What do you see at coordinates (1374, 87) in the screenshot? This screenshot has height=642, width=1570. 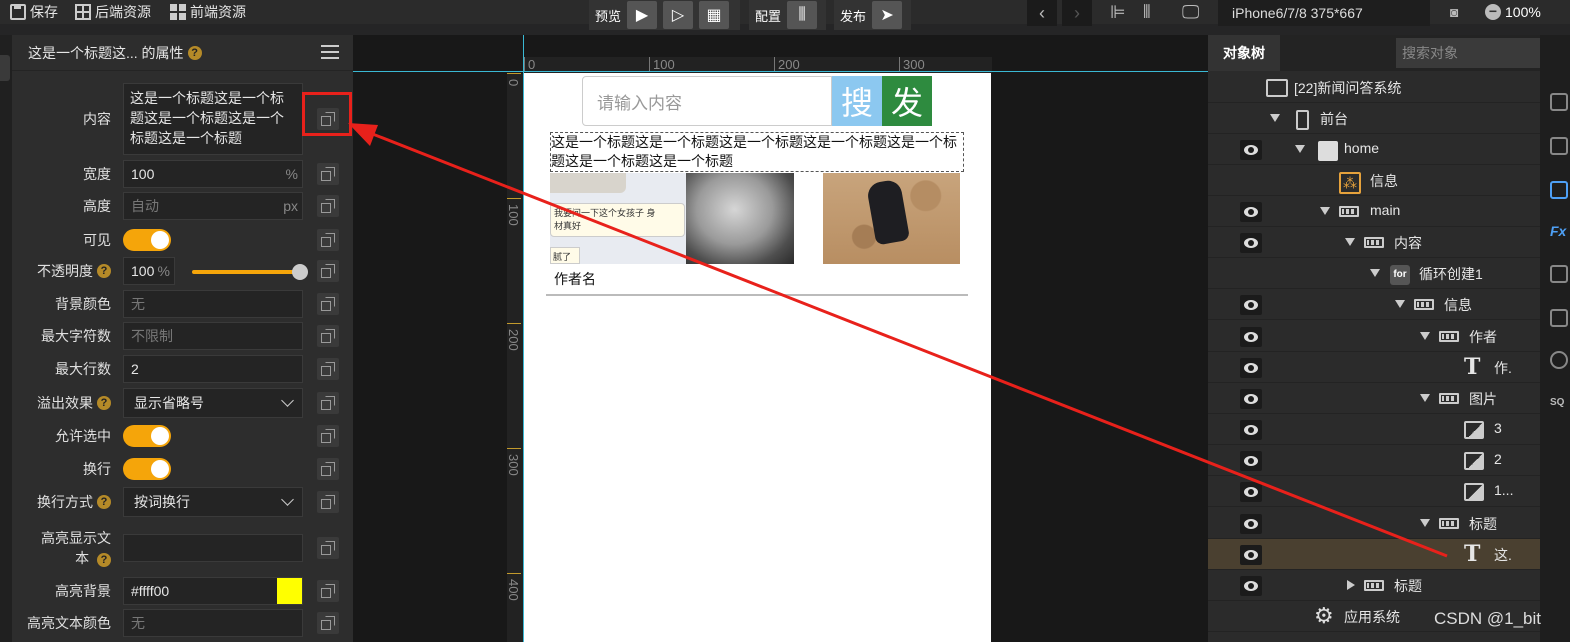 I see `tree-node-app: [22]新闻问答系统` at bounding box center [1374, 87].